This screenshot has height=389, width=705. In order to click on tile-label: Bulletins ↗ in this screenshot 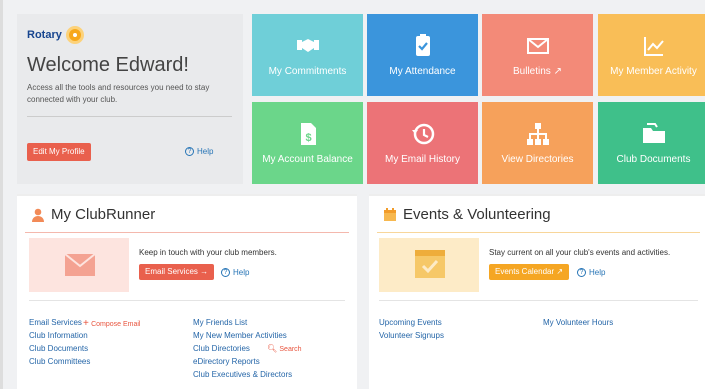, I will do `click(537, 71)`.